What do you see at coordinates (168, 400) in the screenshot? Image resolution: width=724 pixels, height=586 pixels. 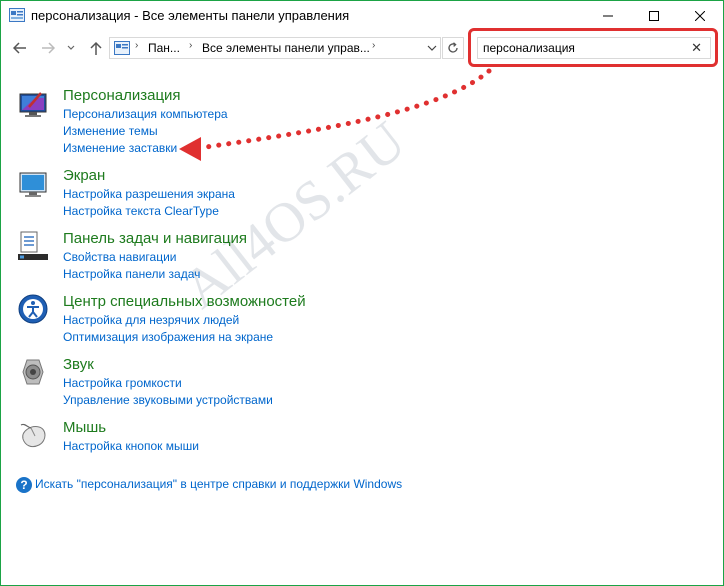 I see `category-link: Управление звуковыми устройствами` at bounding box center [168, 400].